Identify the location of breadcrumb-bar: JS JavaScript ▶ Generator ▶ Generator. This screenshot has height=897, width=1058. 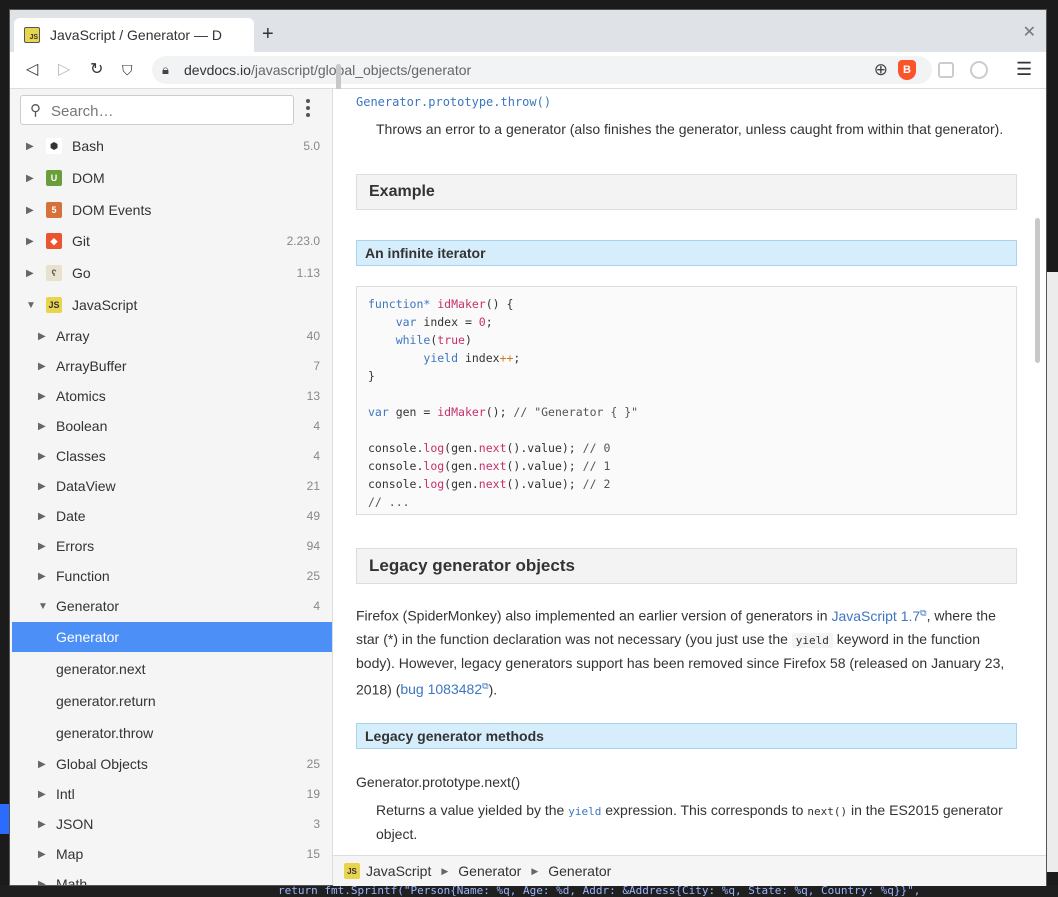
(689, 870).